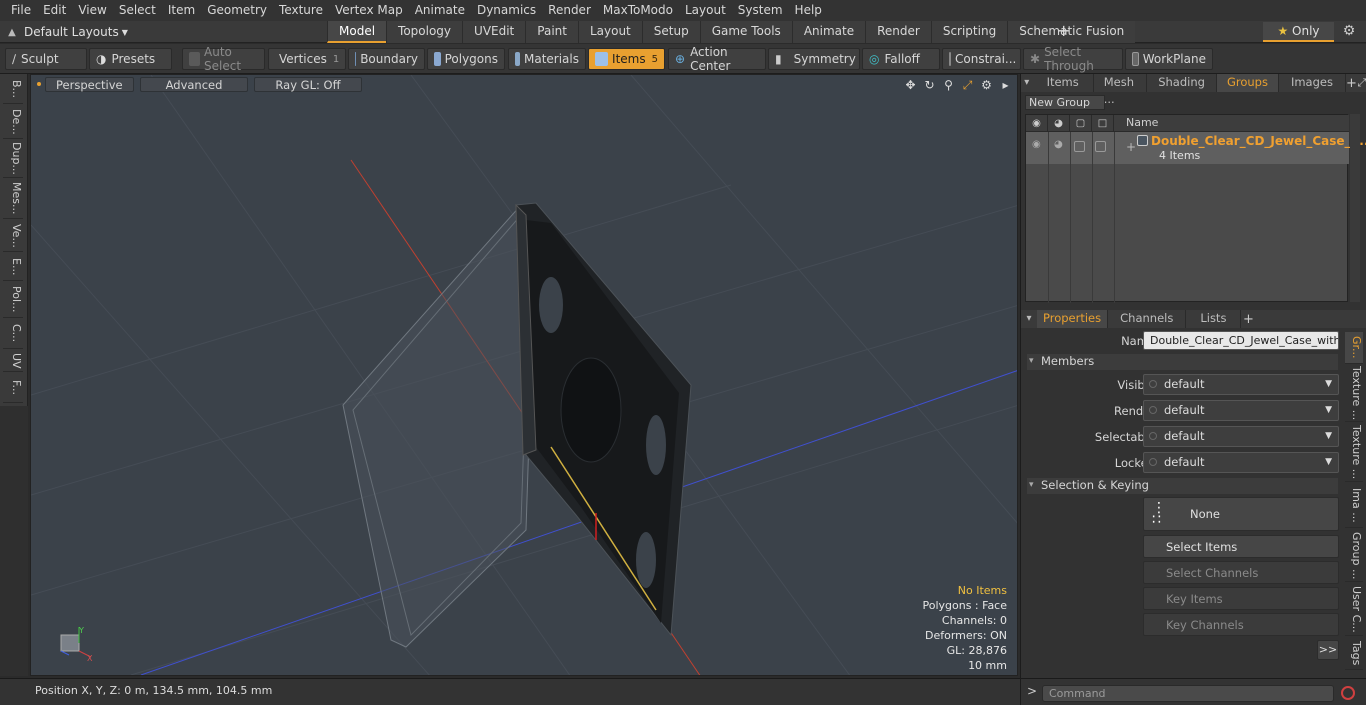 This screenshot has width=1366, height=705. Describe the element at coordinates (1241, 384) in the screenshot. I see `visible-dropdown: default ▼` at that location.